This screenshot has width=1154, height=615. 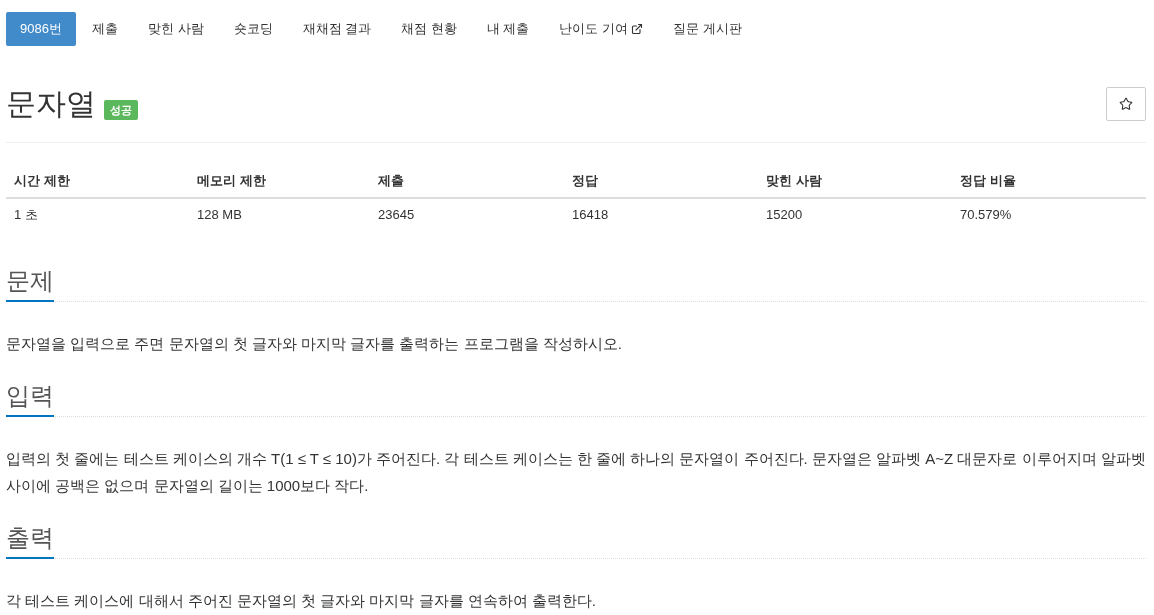 What do you see at coordinates (121, 110) in the screenshot?
I see `success-badge: 성공` at bounding box center [121, 110].